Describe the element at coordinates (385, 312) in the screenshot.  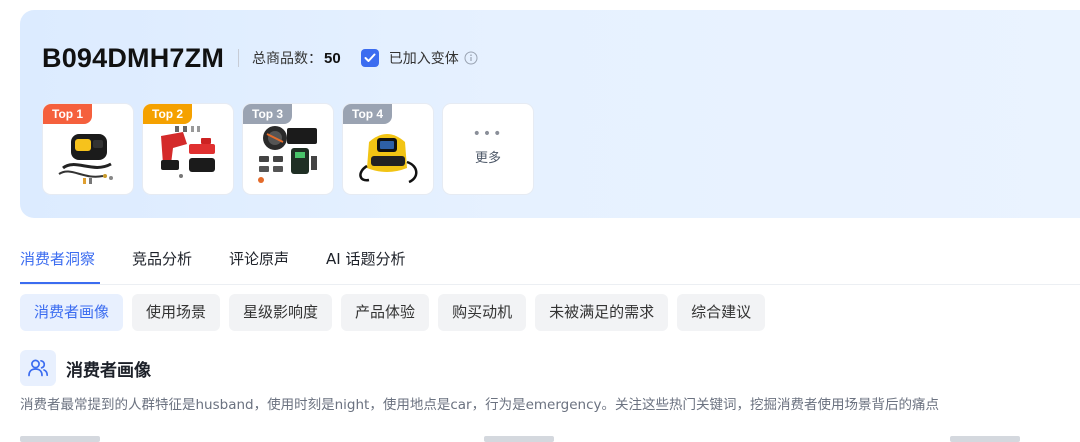
I see `subtab-product-experience: 产品体验` at that location.